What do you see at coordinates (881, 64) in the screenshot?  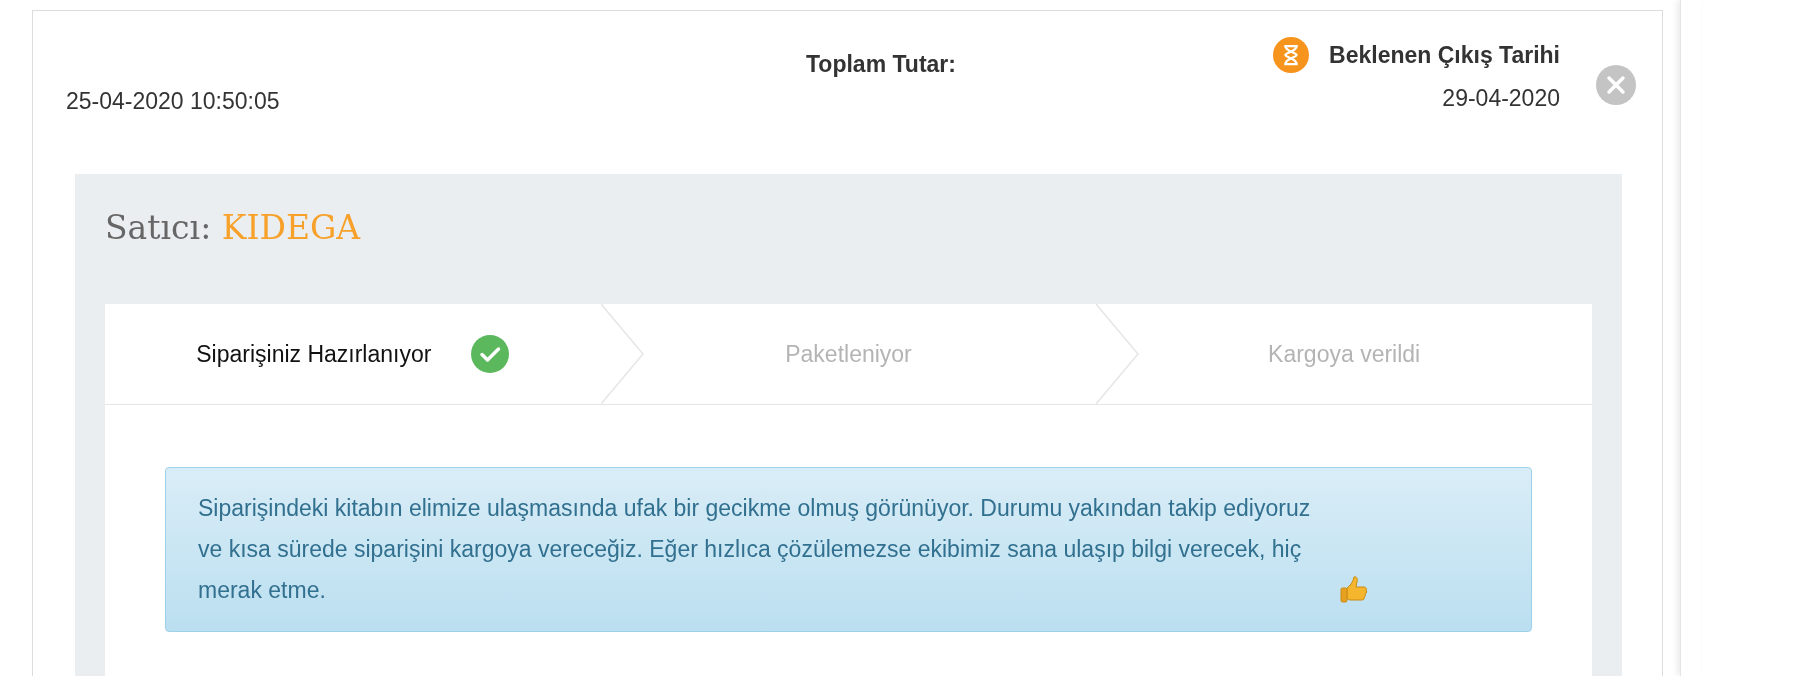 I see `total-label: Toplam Tutar:` at bounding box center [881, 64].